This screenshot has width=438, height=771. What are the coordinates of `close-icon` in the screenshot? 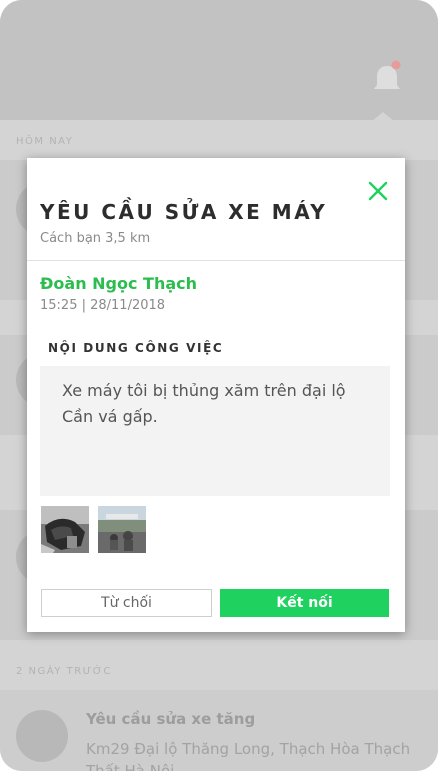 It's located at (378, 191).